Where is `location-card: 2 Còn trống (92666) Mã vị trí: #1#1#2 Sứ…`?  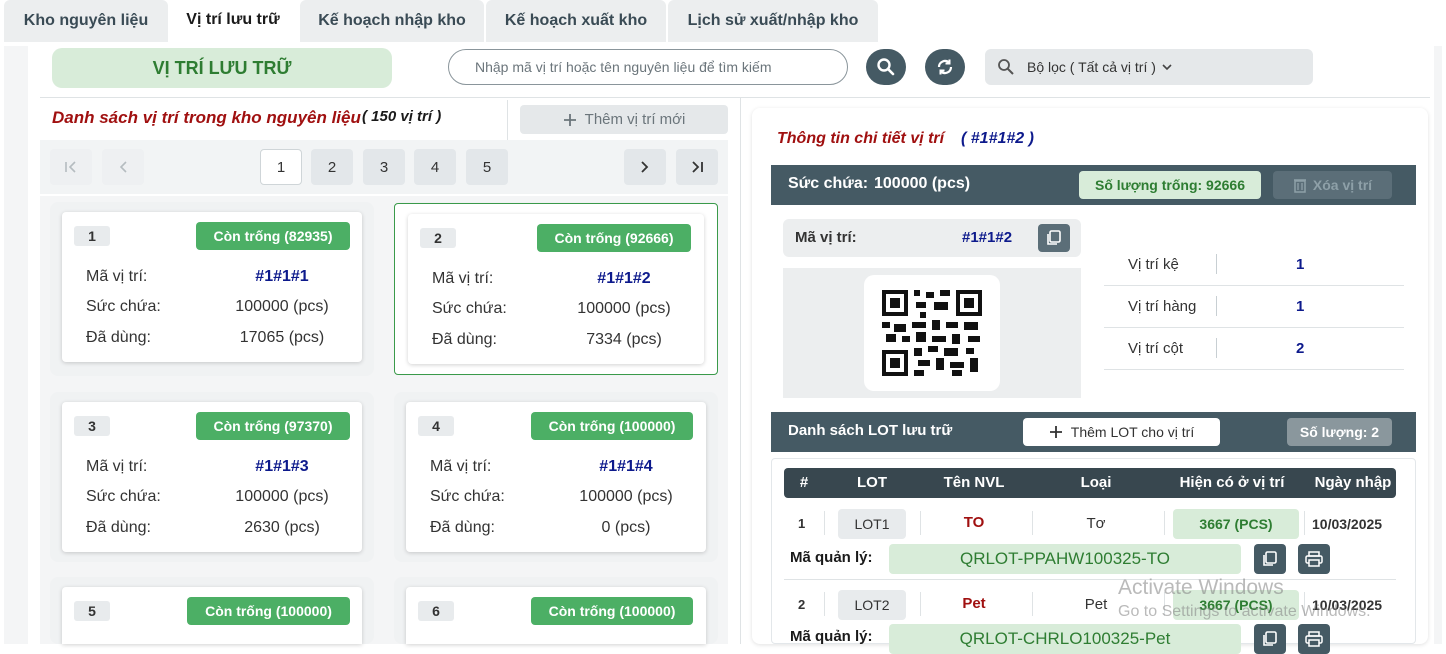
location-card: 2 Còn trống (92666) Mã vị trí: #1#1#2 Sứ… is located at coordinates (556, 289).